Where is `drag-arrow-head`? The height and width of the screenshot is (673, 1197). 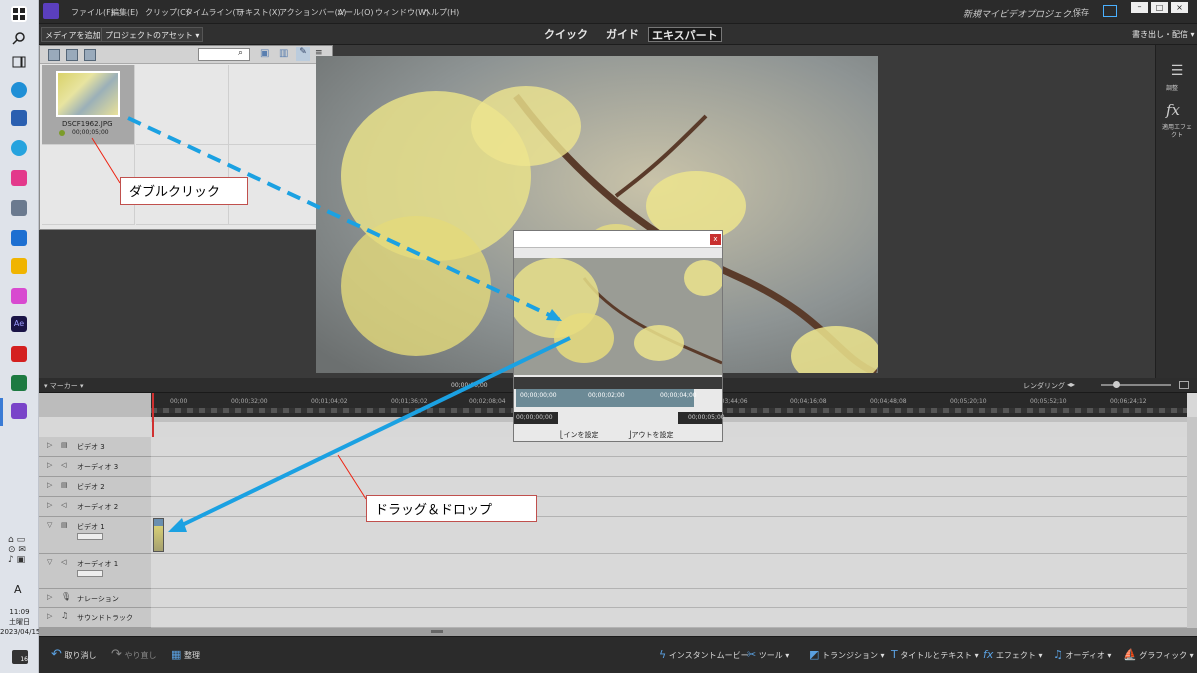
drag-arrow-head is located at coordinates (177, 525).